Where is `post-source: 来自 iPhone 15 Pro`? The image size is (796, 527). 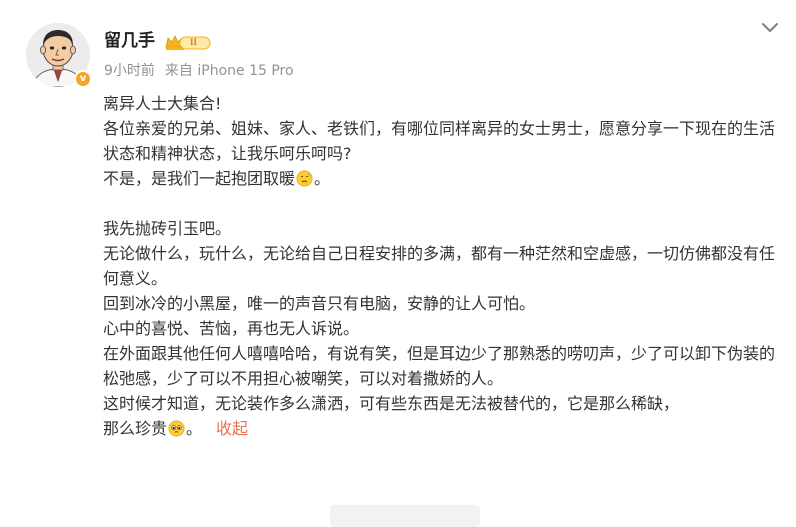 post-source: 来自 iPhone 15 Pro is located at coordinates (229, 71).